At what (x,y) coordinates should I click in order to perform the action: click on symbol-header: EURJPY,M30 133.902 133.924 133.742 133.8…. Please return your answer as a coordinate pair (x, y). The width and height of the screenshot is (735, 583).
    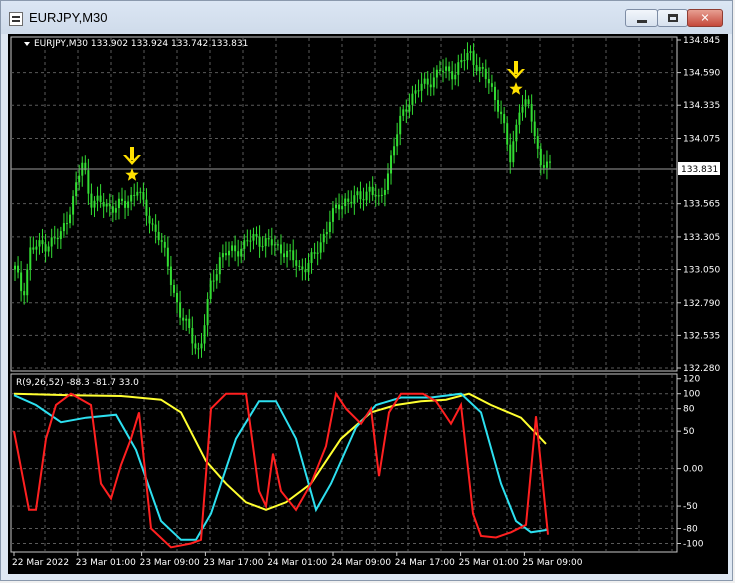
    Looking at the image, I should click on (141, 44).